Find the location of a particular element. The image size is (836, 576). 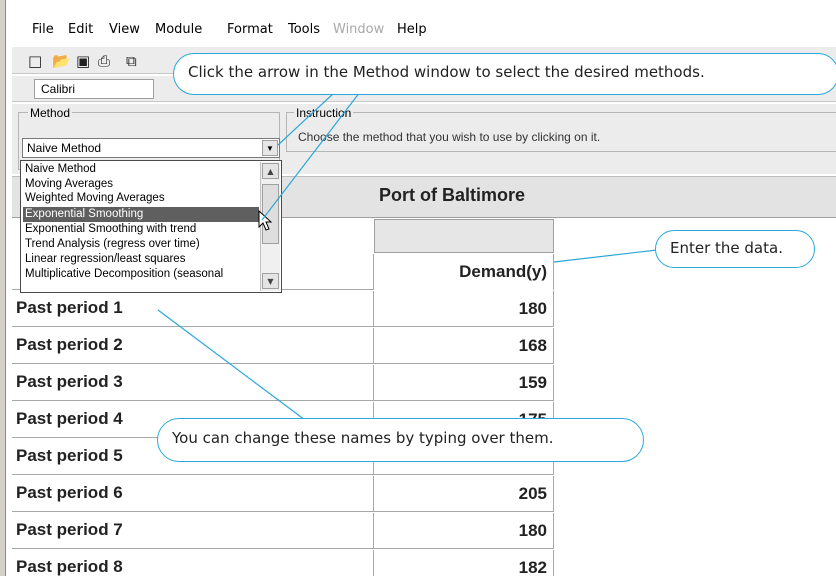

enter-data-callout: Enter the data. is located at coordinates (735, 249).